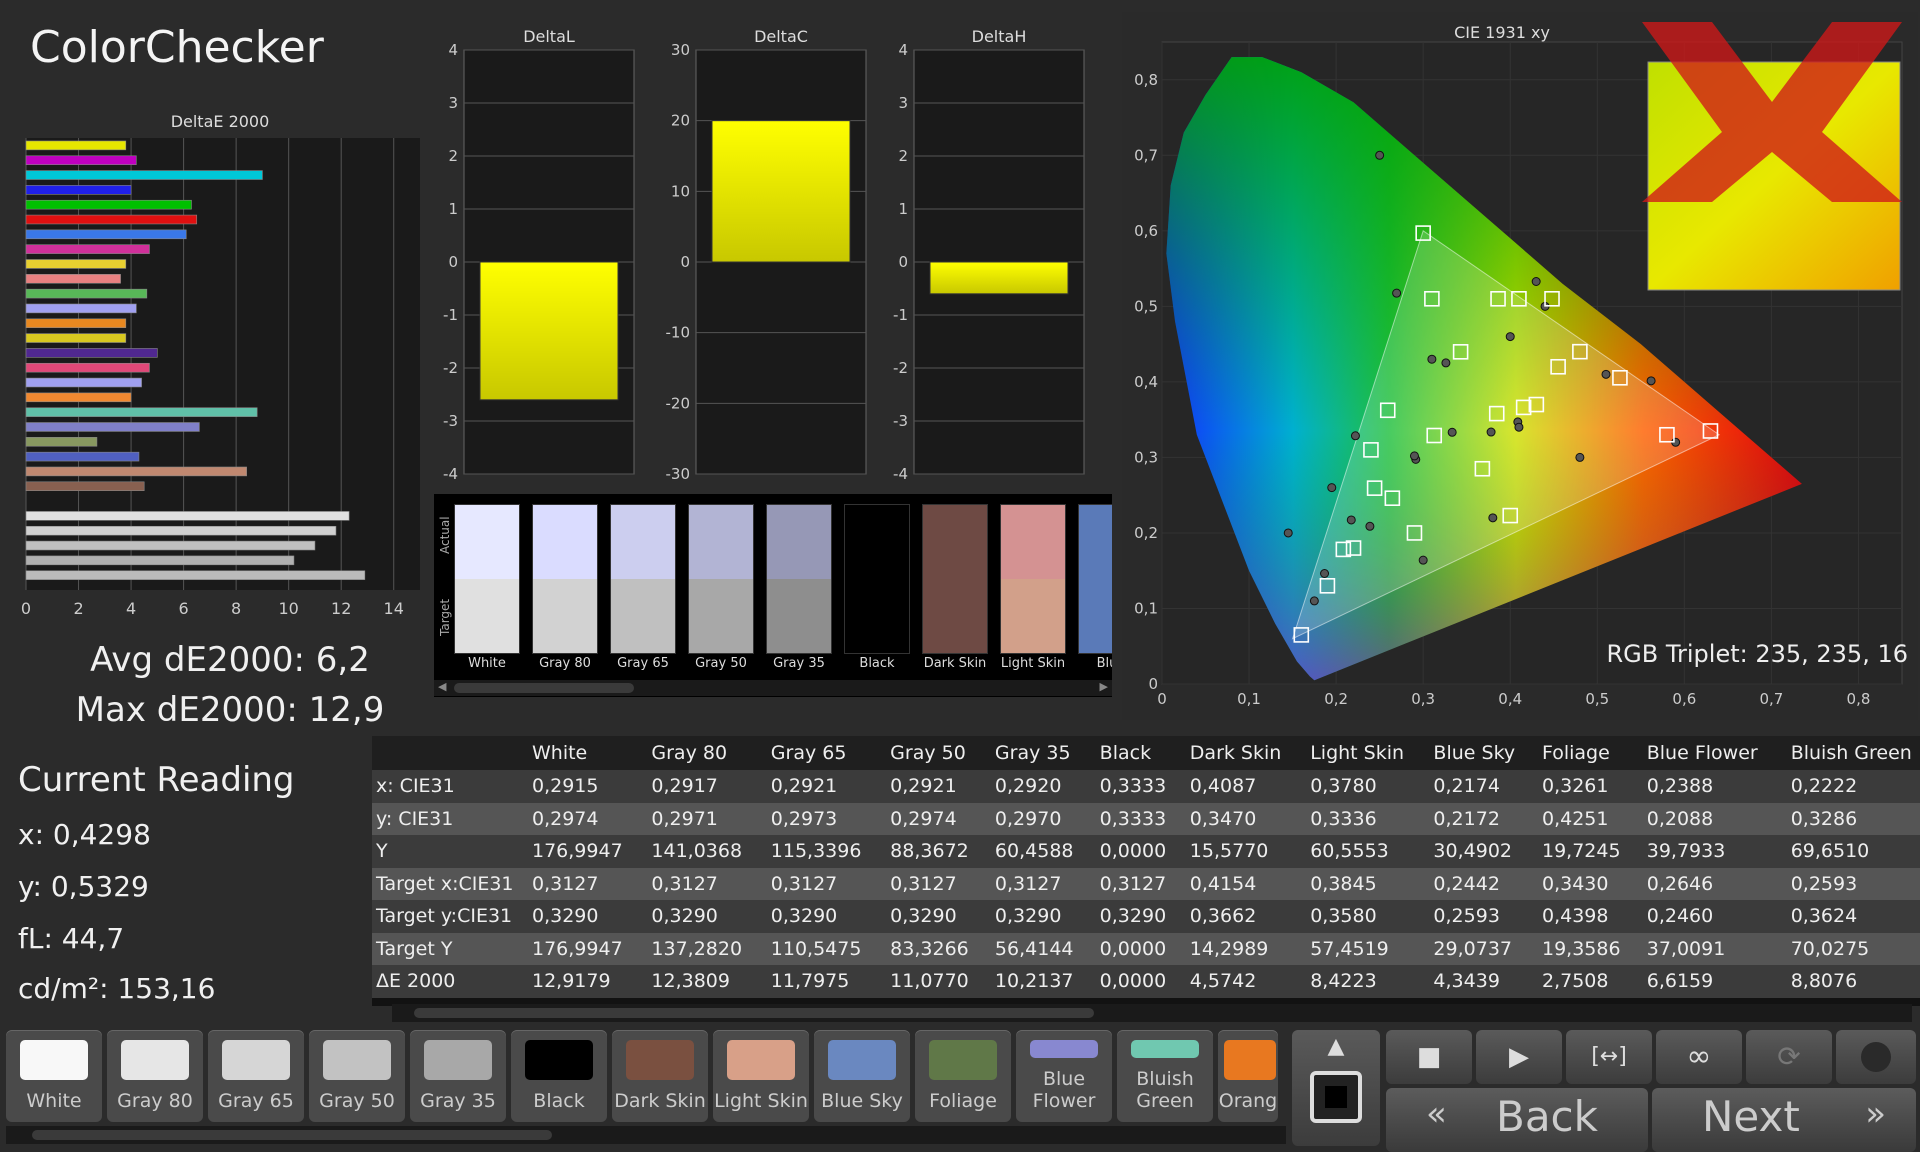 Image resolution: width=1920 pixels, height=1152 pixels. Describe the element at coordinates (1336, 1046) in the screenshot. I see `arrow-up-icon: ▲` at that location.